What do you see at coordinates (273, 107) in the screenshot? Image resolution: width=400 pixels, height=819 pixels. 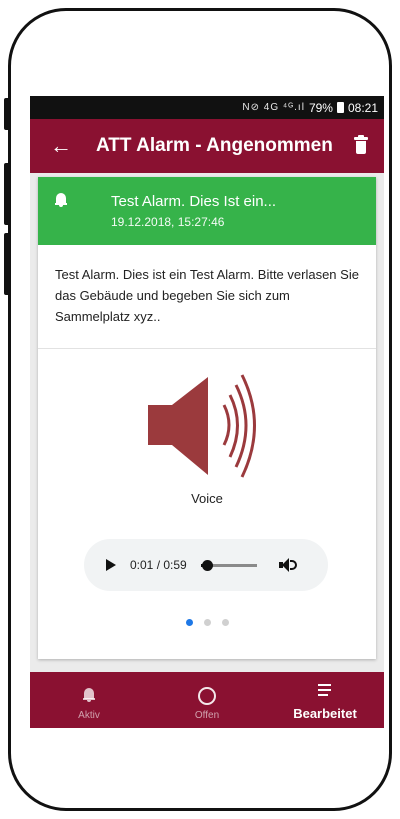 I see `status-icons: N⊘ 4G ⁴ᴳ.ıl` at bounding box center [273, 107].